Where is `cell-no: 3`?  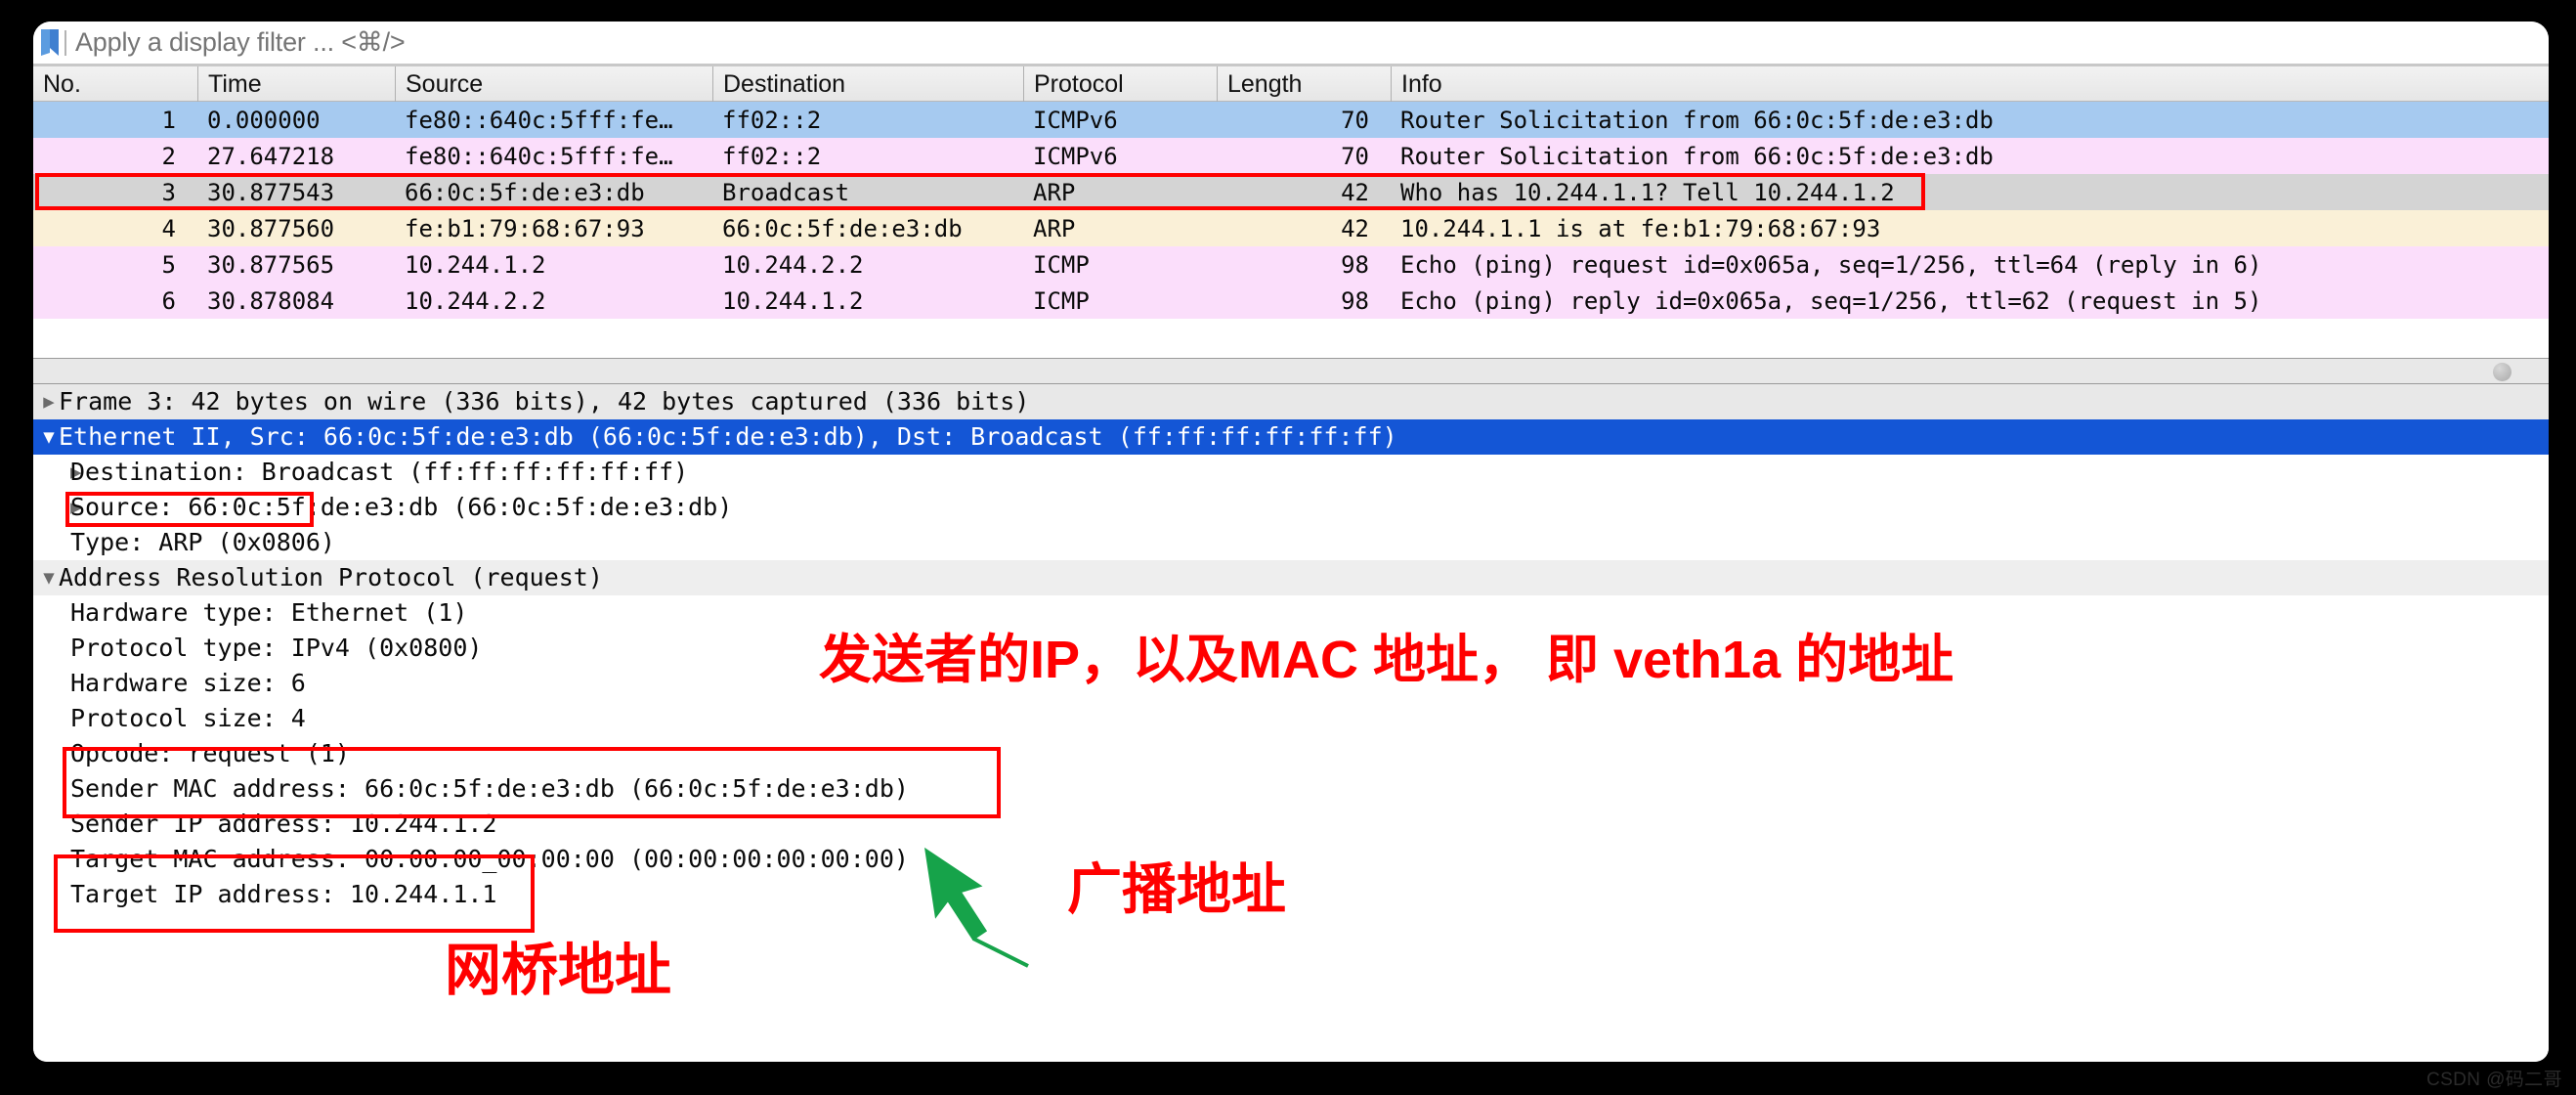
cell-no: 3 is located at coordinates (169, 192).